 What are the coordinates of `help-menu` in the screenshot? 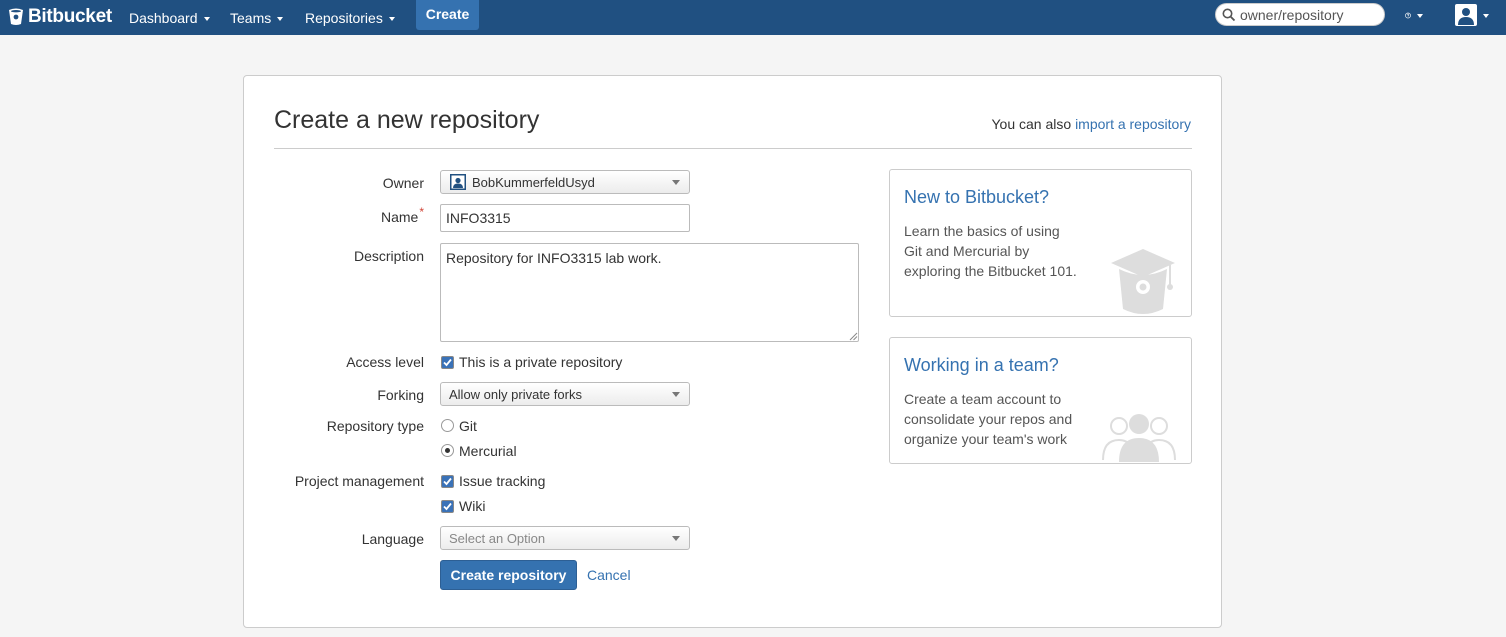 It's located at (1414, 15).